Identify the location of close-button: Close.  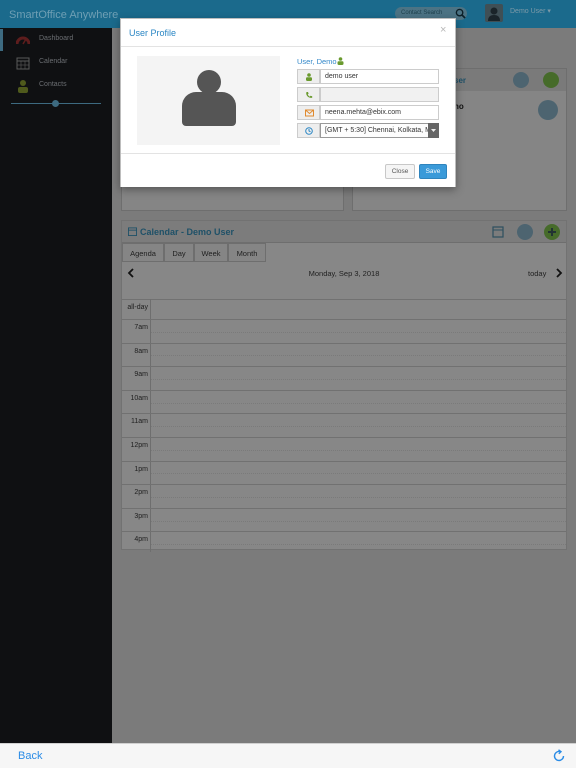
(400, 171).